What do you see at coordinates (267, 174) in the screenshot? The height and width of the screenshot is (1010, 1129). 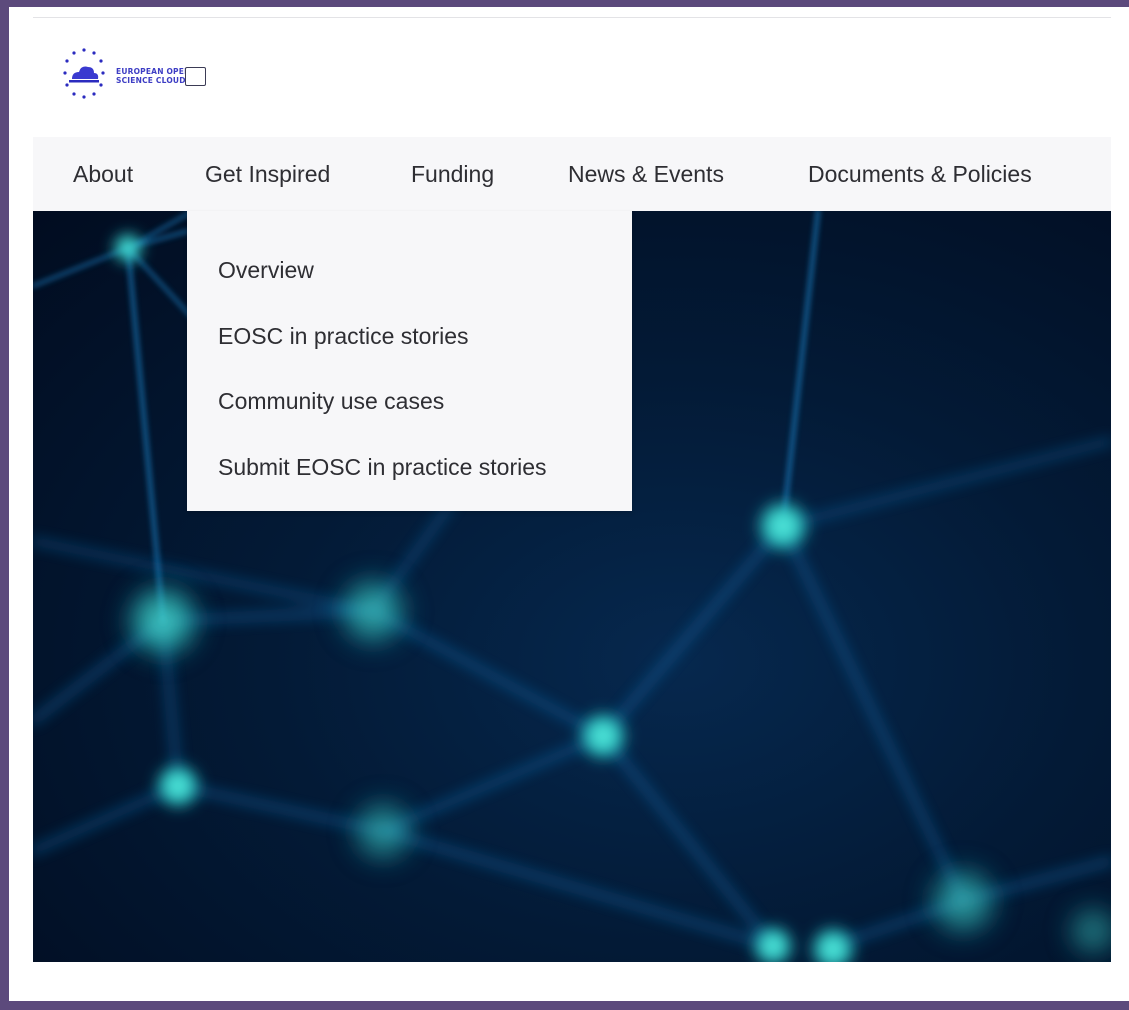 I see `nav-get-inspired: Get Inspired` at bounding box center [267, 174].